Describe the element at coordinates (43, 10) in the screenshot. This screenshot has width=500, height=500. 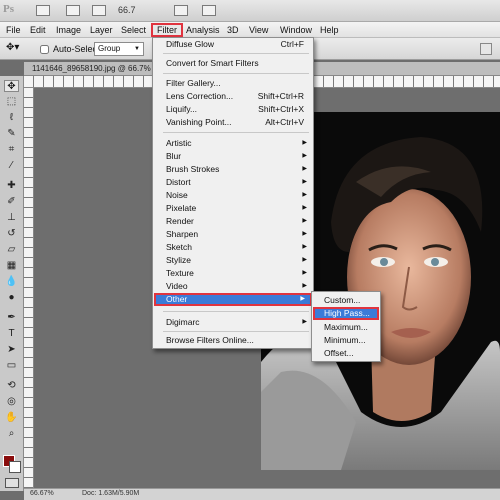
I see `bridge-icon` at that location.